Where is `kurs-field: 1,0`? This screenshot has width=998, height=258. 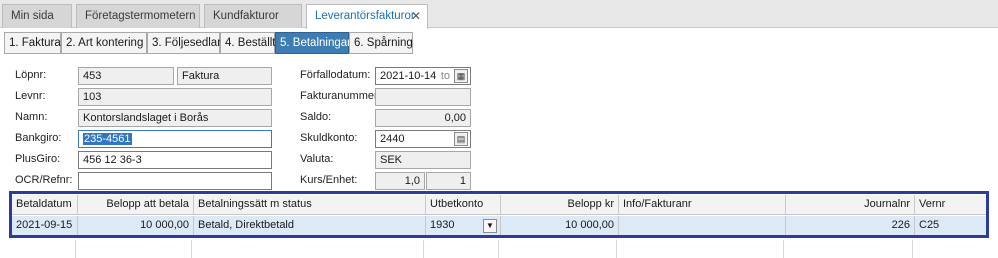
kurs-field: 1,0 is located at coordinates (400, 181).